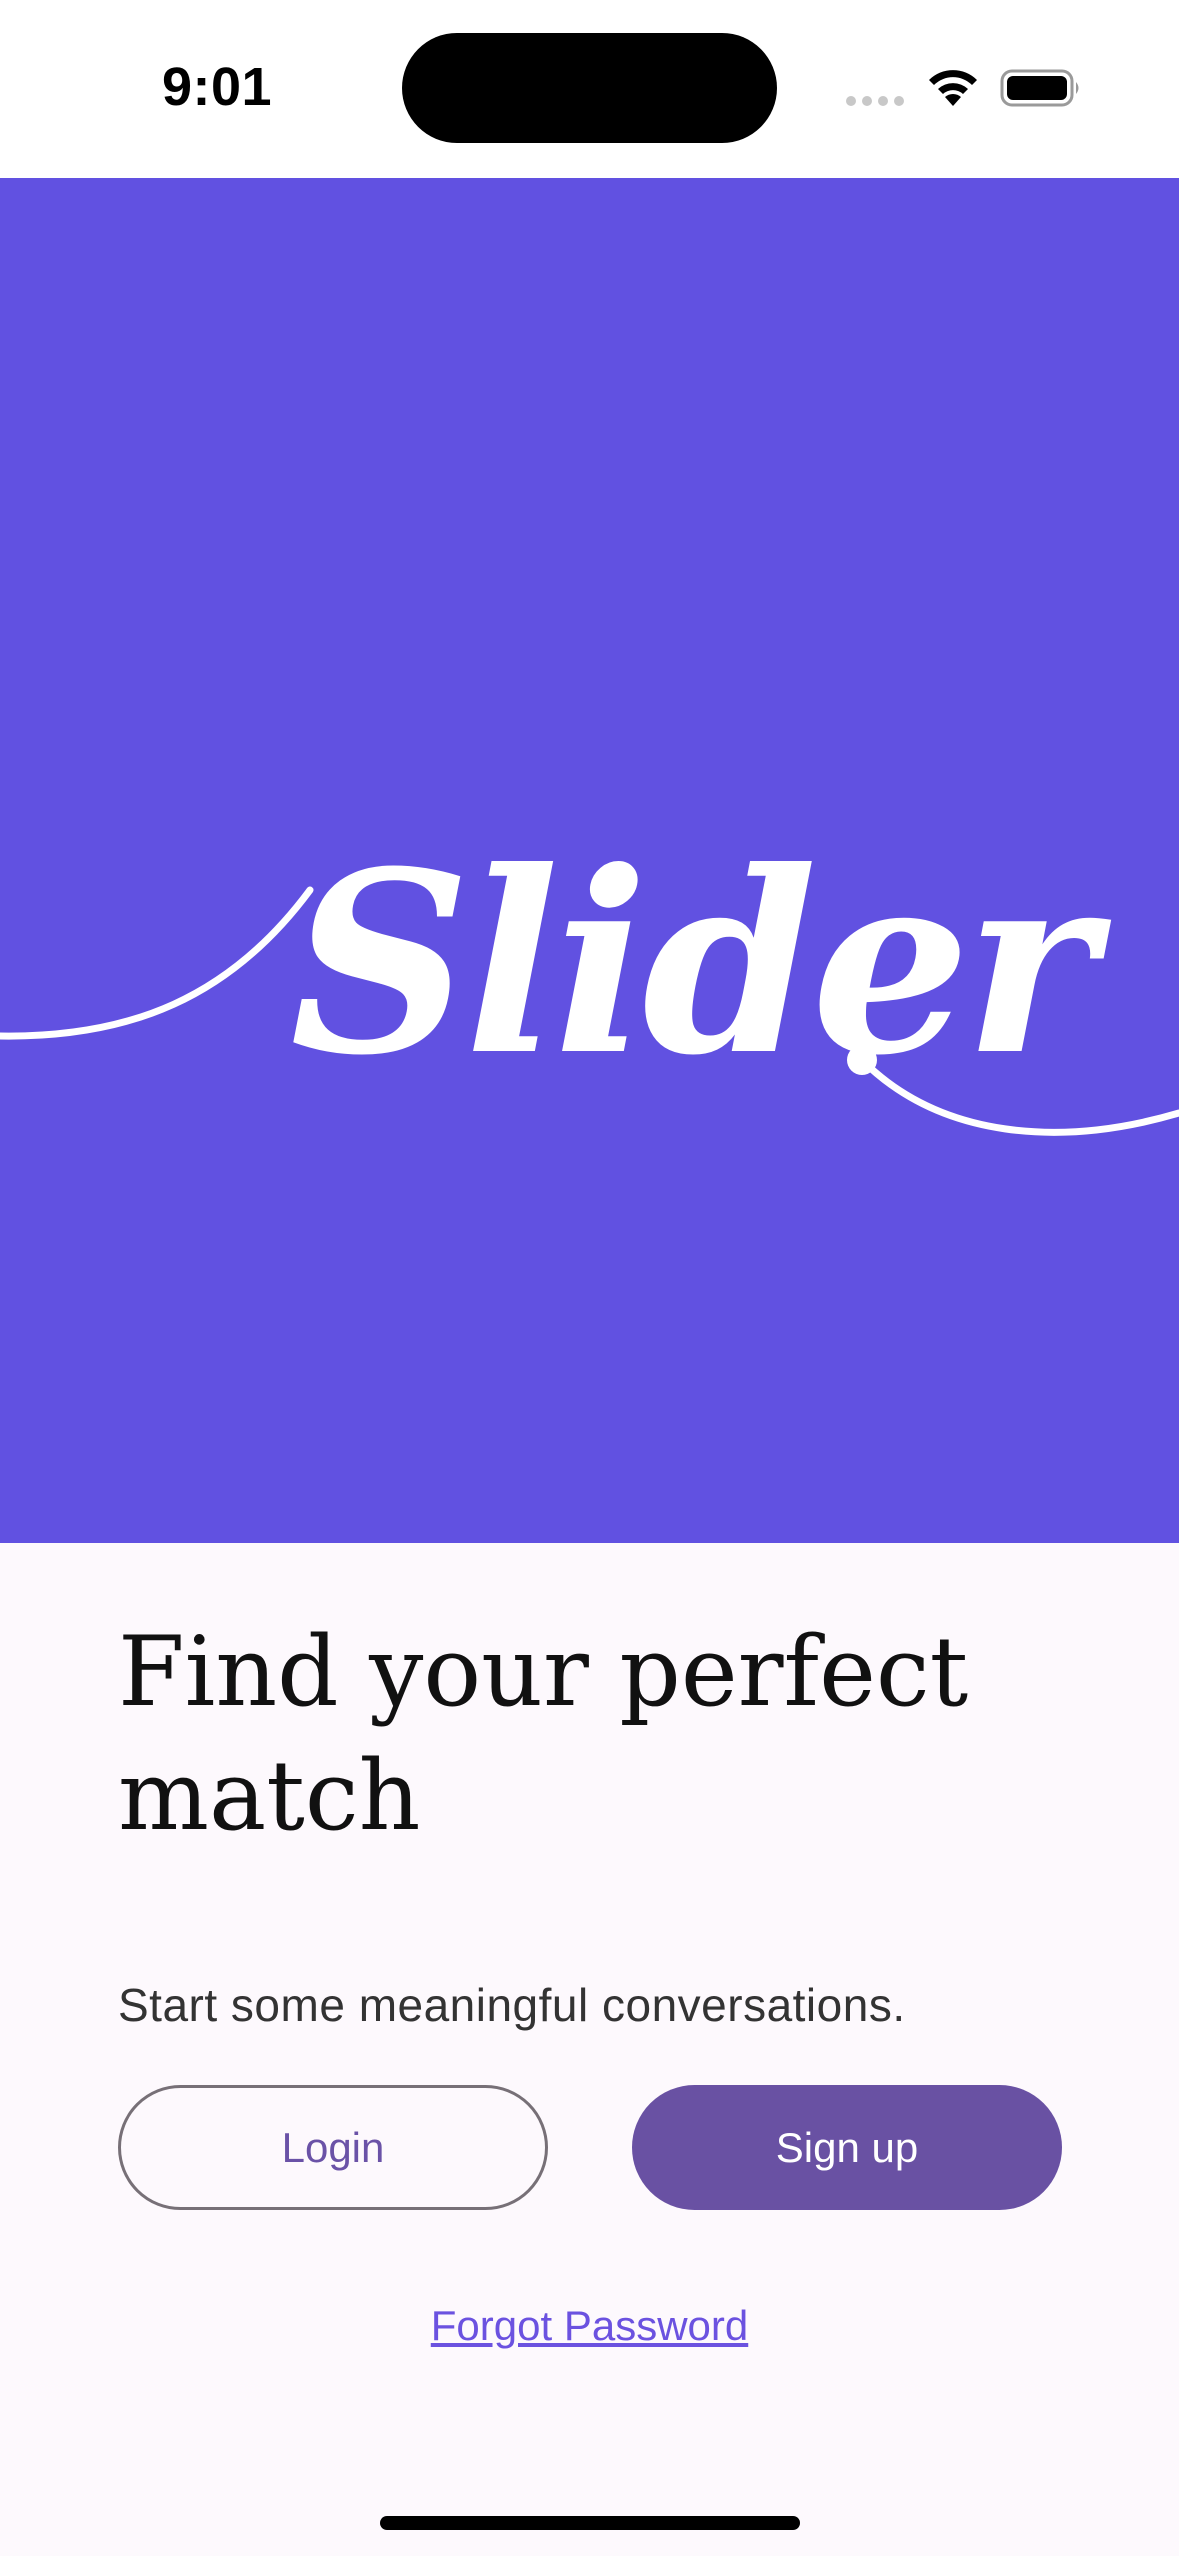  I want to click on login-button: Login, so click(333, 2147).